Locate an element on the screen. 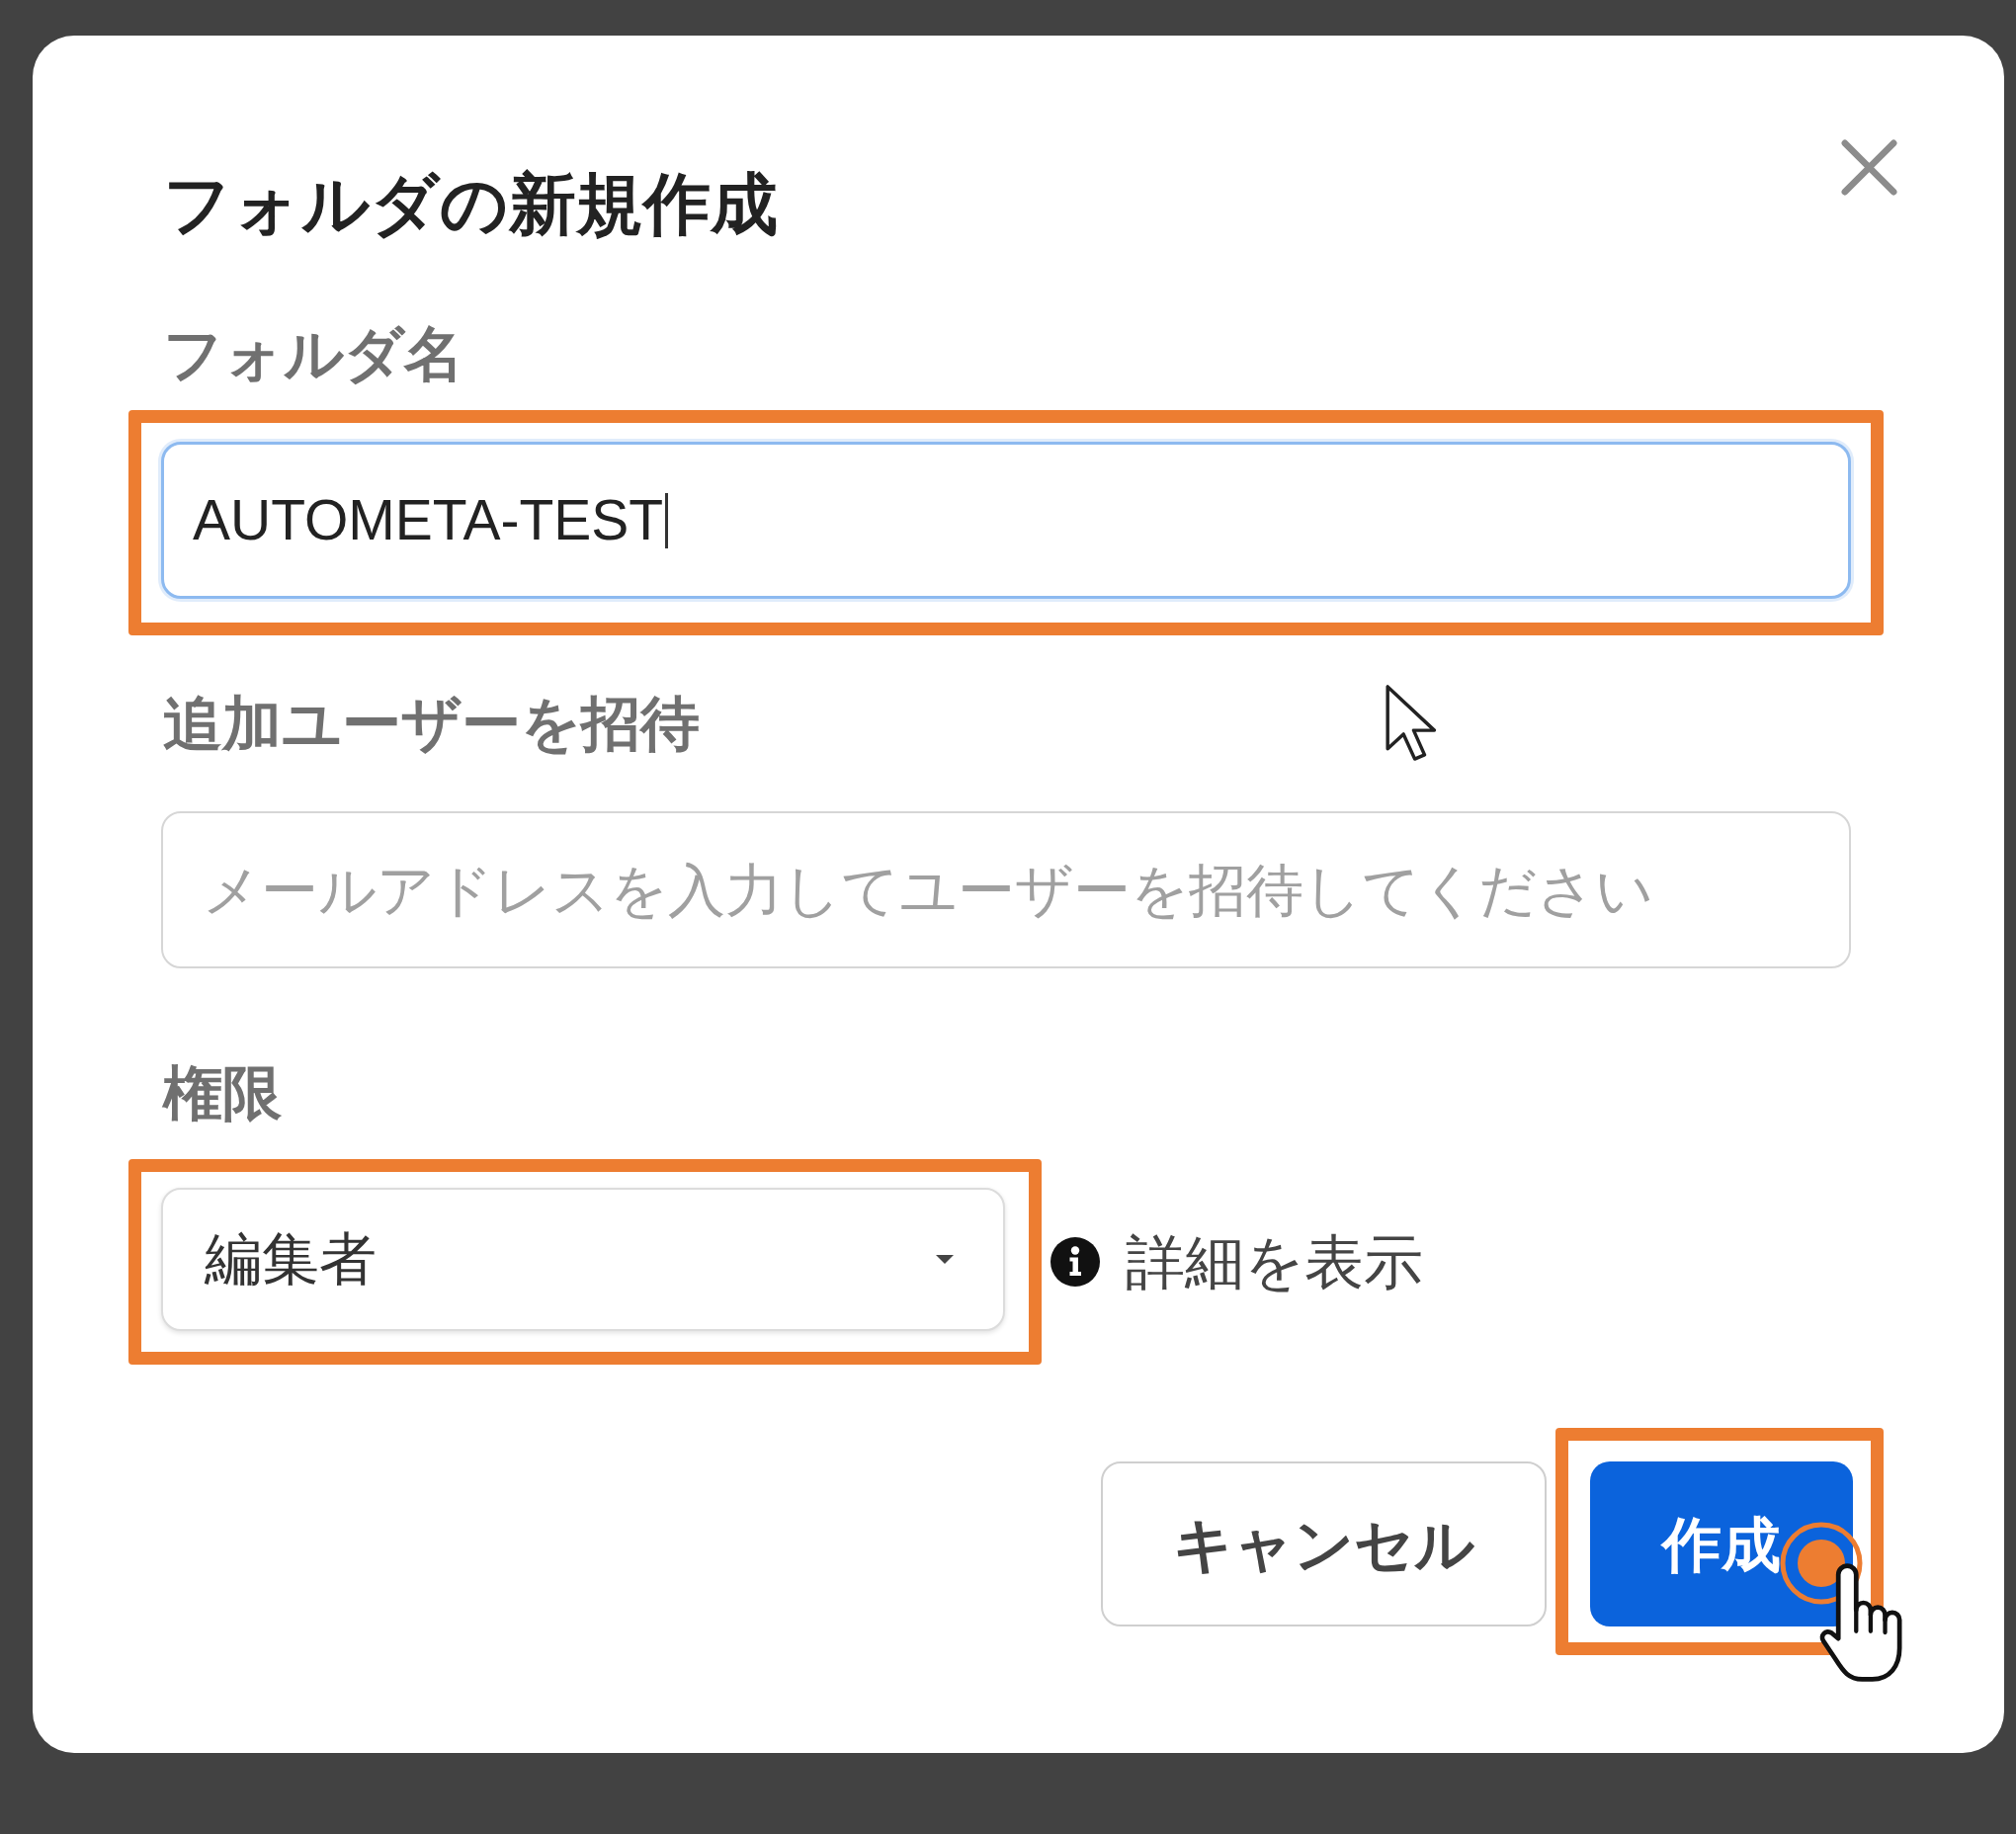 The image size is (2016, 1834). details-link: 詳細を表示 is located at coordinates (1274, 1262).